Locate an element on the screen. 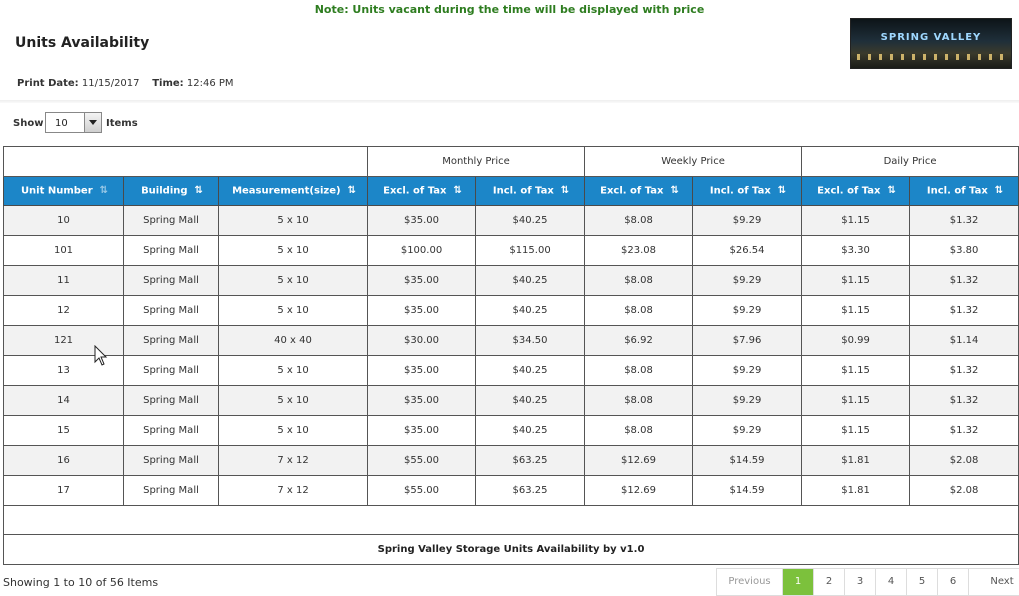  next-page-button: Next is located at coordinates (994, 582).